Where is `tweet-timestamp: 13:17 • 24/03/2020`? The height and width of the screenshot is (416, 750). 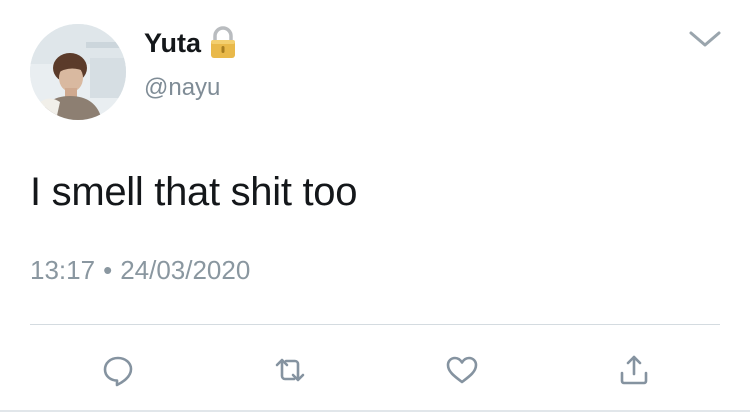 tweet-timestamp: 13:17 • 24/03/2020 is located at coordinates (140, 270).